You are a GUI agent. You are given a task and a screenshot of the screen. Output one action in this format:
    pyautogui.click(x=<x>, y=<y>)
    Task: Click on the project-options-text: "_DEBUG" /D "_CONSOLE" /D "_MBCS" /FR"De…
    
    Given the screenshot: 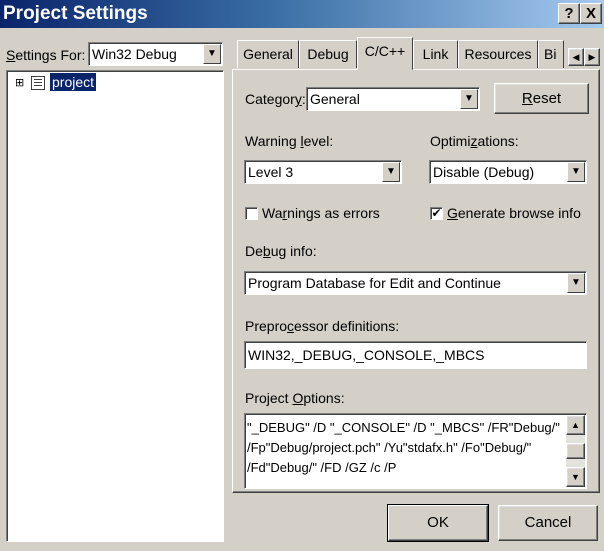 What is the action you would take?
    pyautogui.click(x=405, y=448)
    